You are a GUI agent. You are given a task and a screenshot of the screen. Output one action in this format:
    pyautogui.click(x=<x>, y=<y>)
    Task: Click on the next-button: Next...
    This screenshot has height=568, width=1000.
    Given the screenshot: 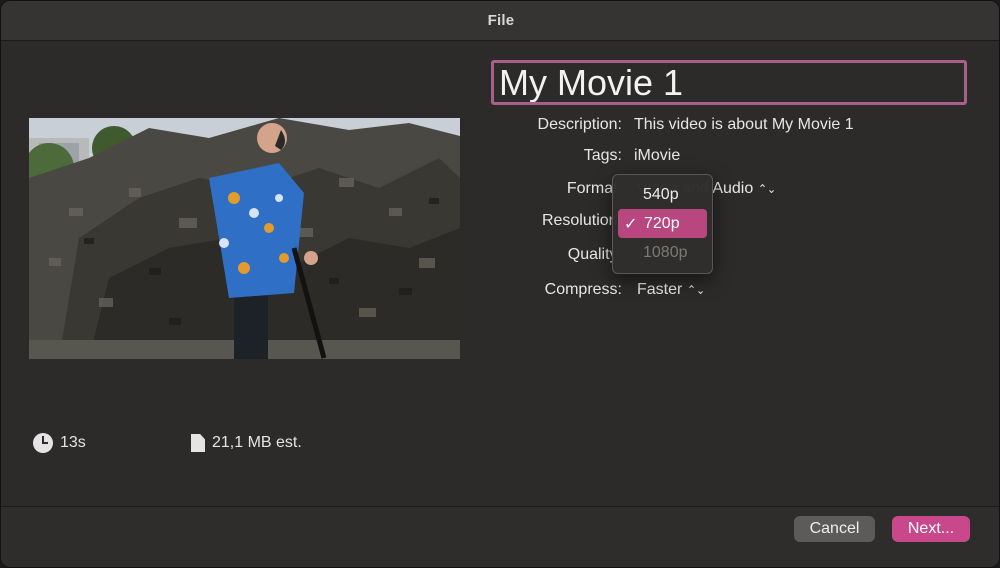 What is the action you would take?
    pyautogui.click(x=931, y=529)
    